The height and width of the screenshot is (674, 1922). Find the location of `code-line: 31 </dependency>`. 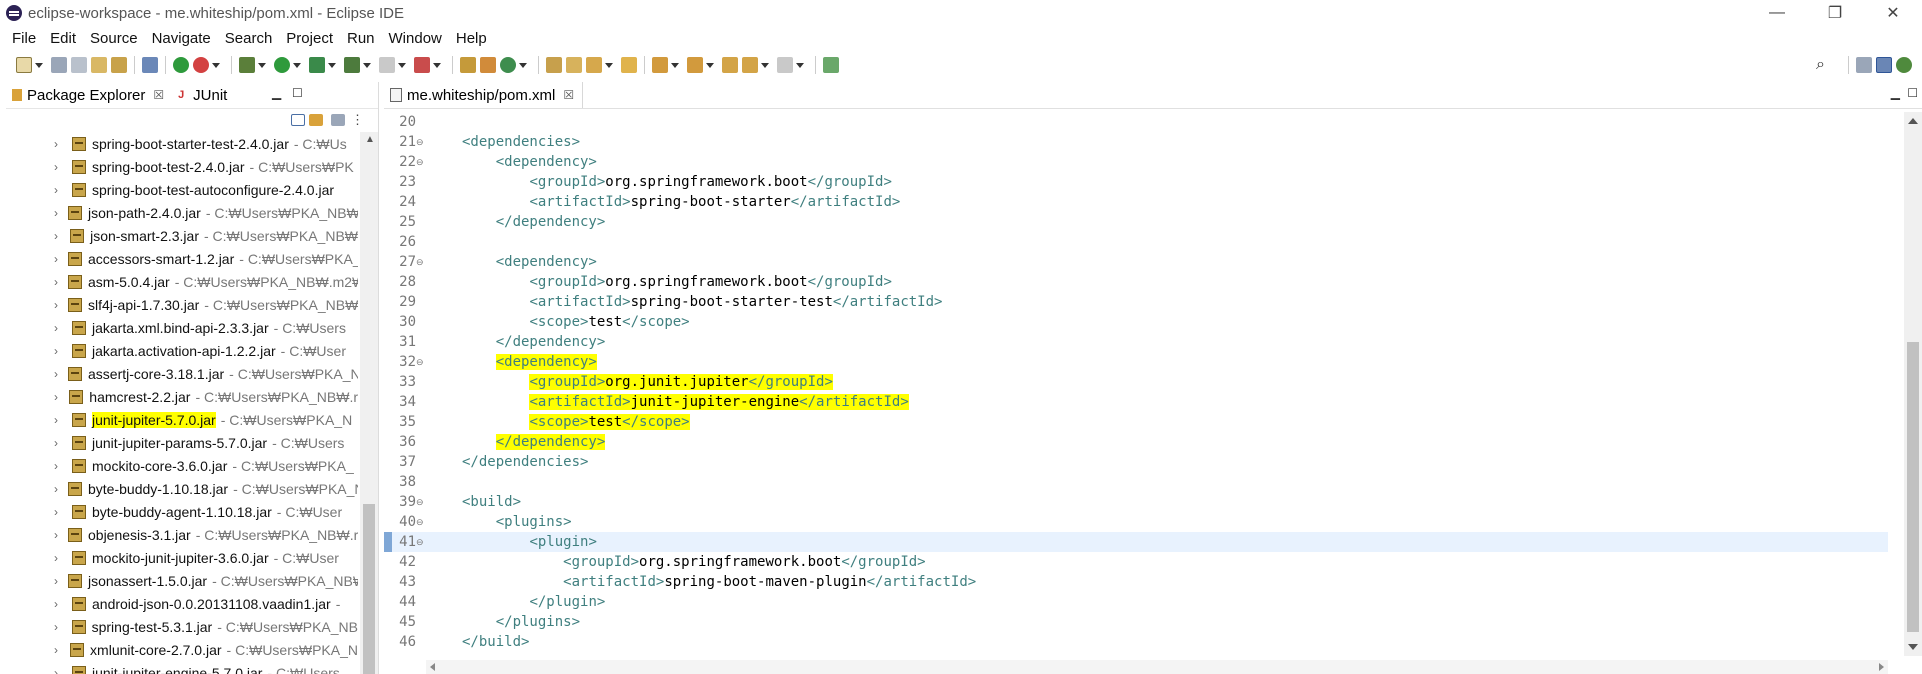

code-line: 31 </dependency> is located at coordinates (1136, 342).